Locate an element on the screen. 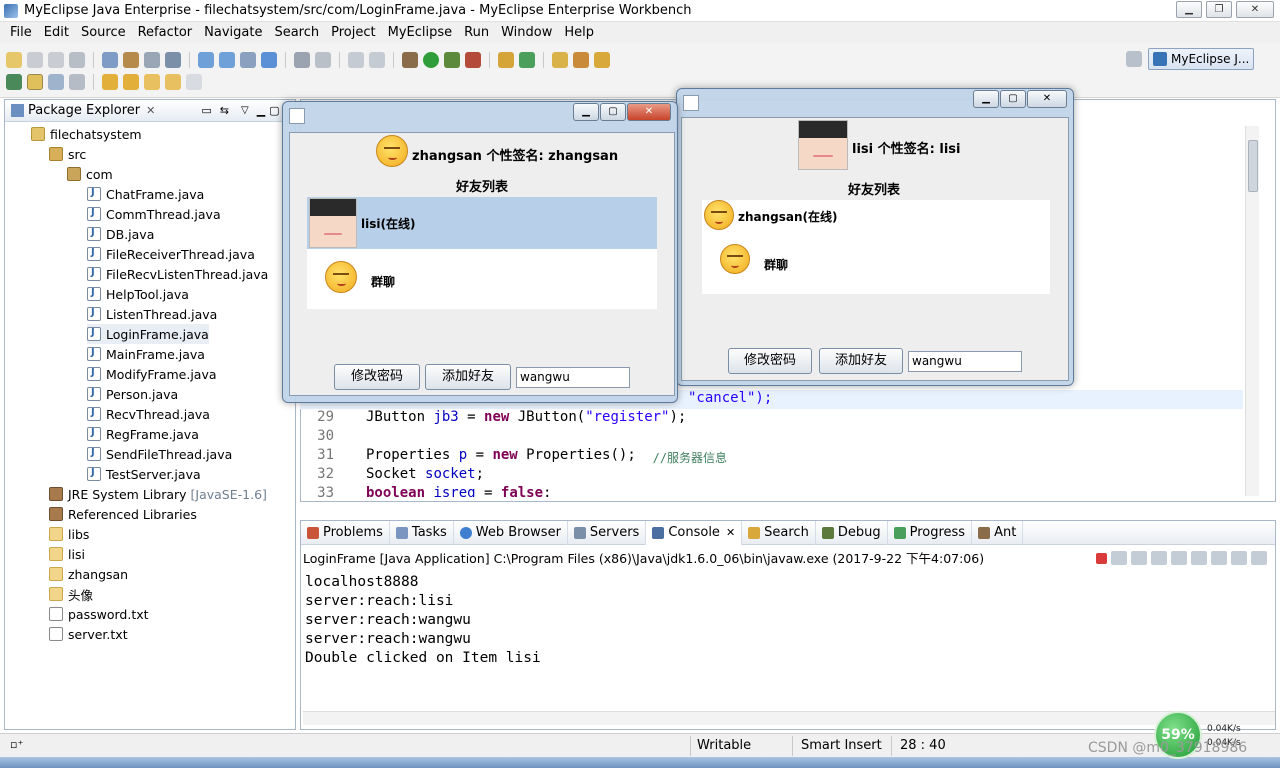 Image resolution: width=1280 pixels, height=768 pixels. mark-occurrences-icon is located at coordinates (35, 82).